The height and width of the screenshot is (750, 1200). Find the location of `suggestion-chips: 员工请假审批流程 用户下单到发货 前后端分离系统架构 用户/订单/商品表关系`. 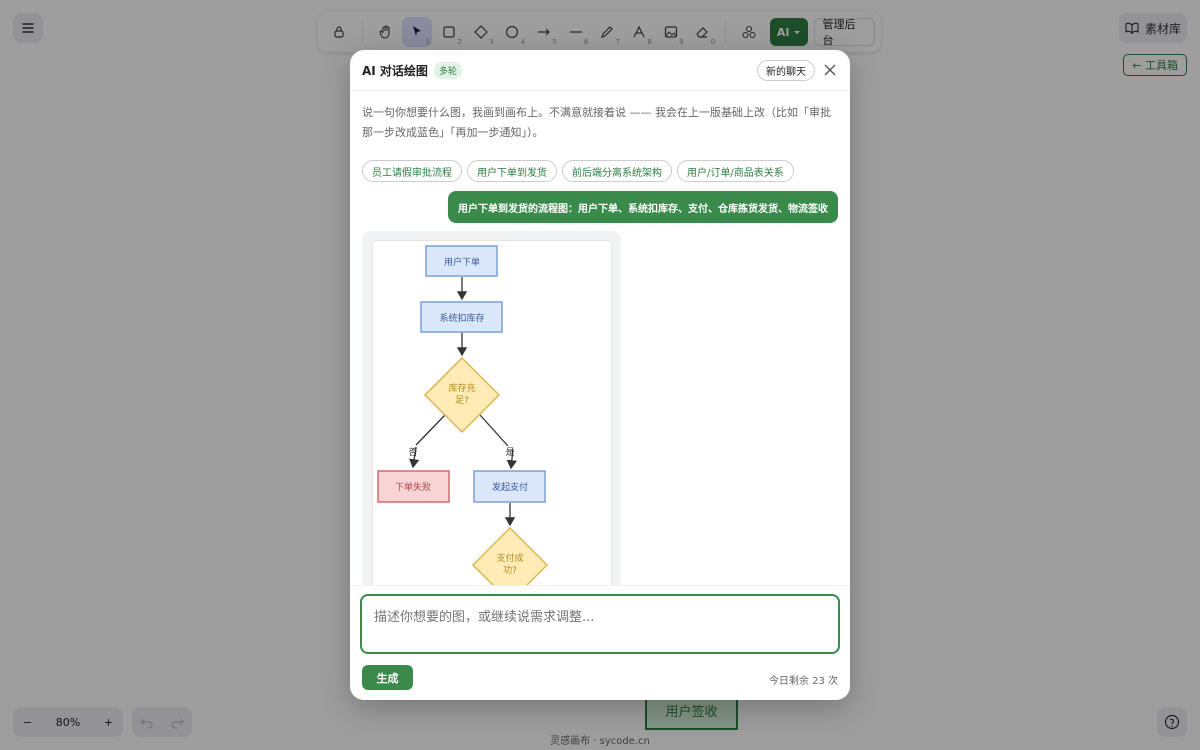

suggestion-chips: 员工请假审批流程 用户下单到发货 前后端分离系统架构 用户/订单/商品表关系 is located at coordinates (578, 171).